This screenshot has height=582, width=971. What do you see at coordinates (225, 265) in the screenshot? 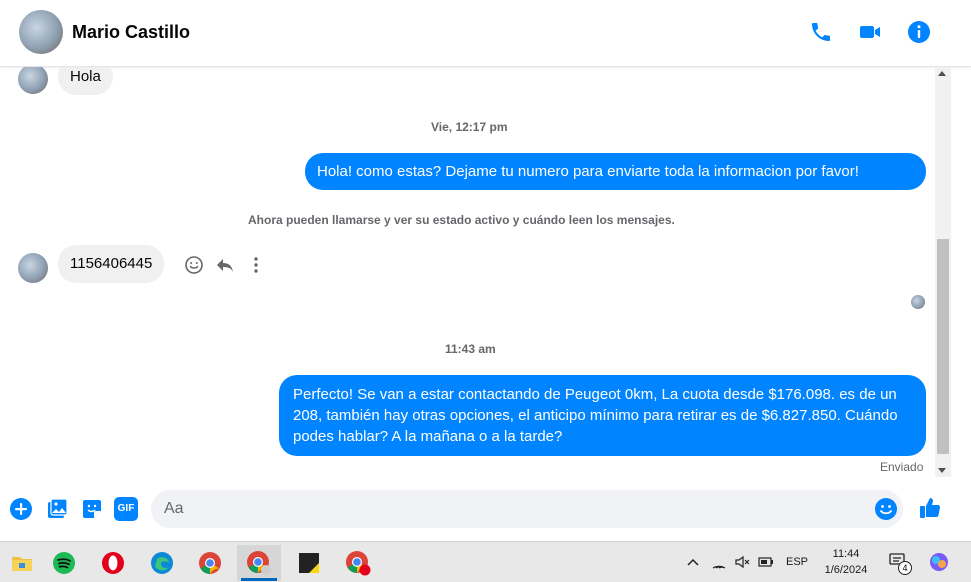
I see `reply-icon` at bounding box center [225, 265].